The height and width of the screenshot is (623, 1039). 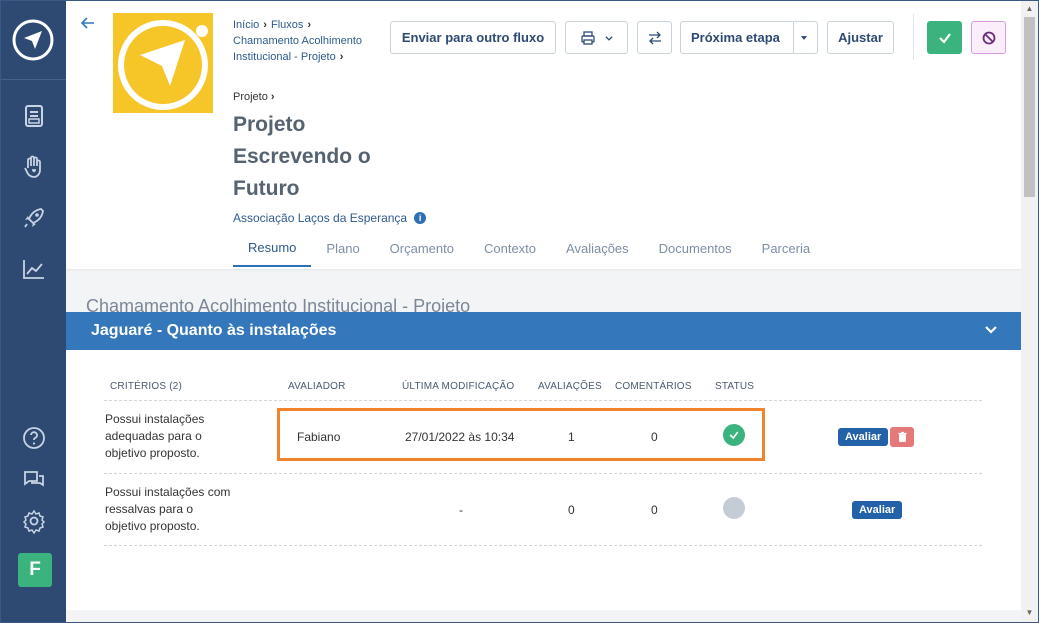 What do you see at coordinates (543, 331) in the screenshot?
I see `panel-header: Jaguaré - Quanto às instalações` at bounding box center [543, 331].